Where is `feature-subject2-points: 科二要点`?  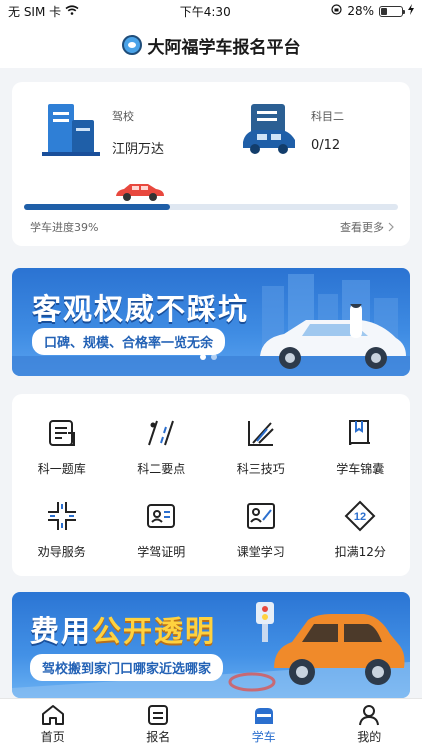 feature-subject2-points: 科二要点 is located at coordinates (162, 446).